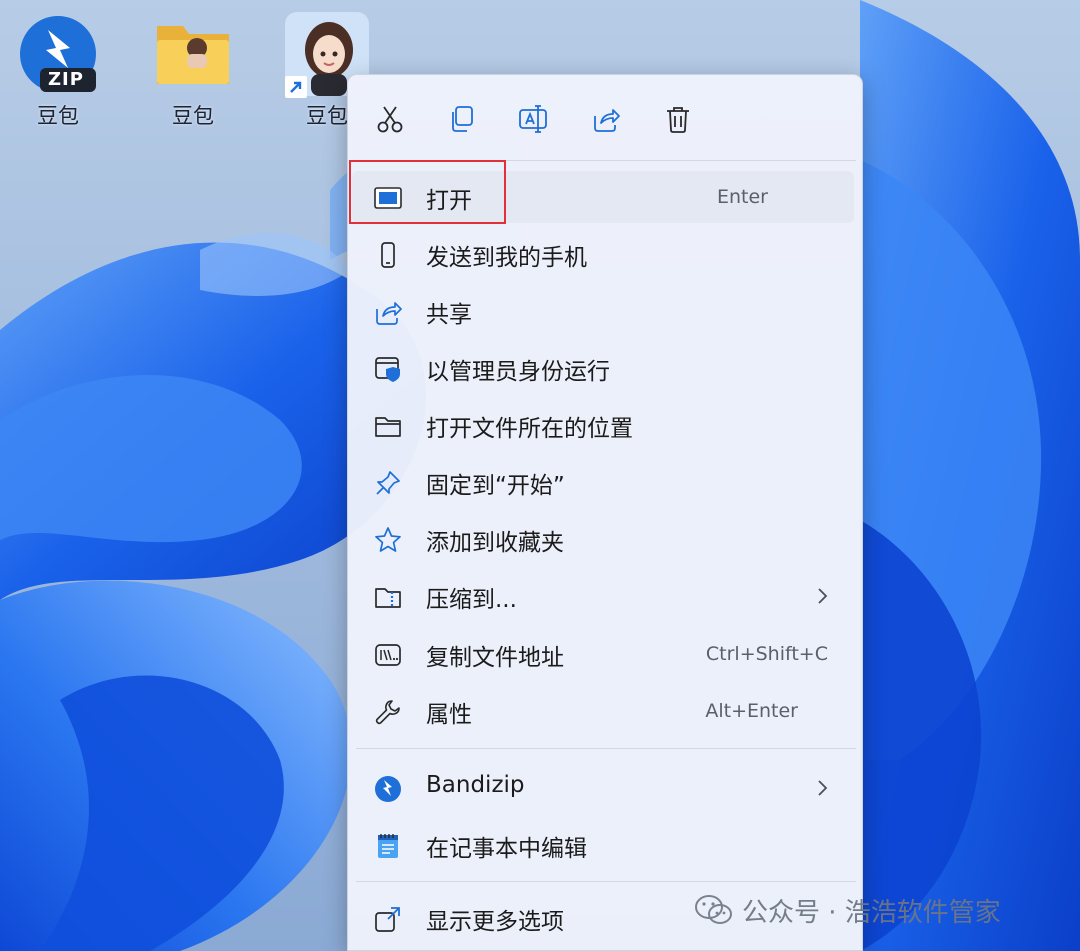 This screenshot has height=951, width=1080. I want to click on admin-shield-icon, so click(387, 369).